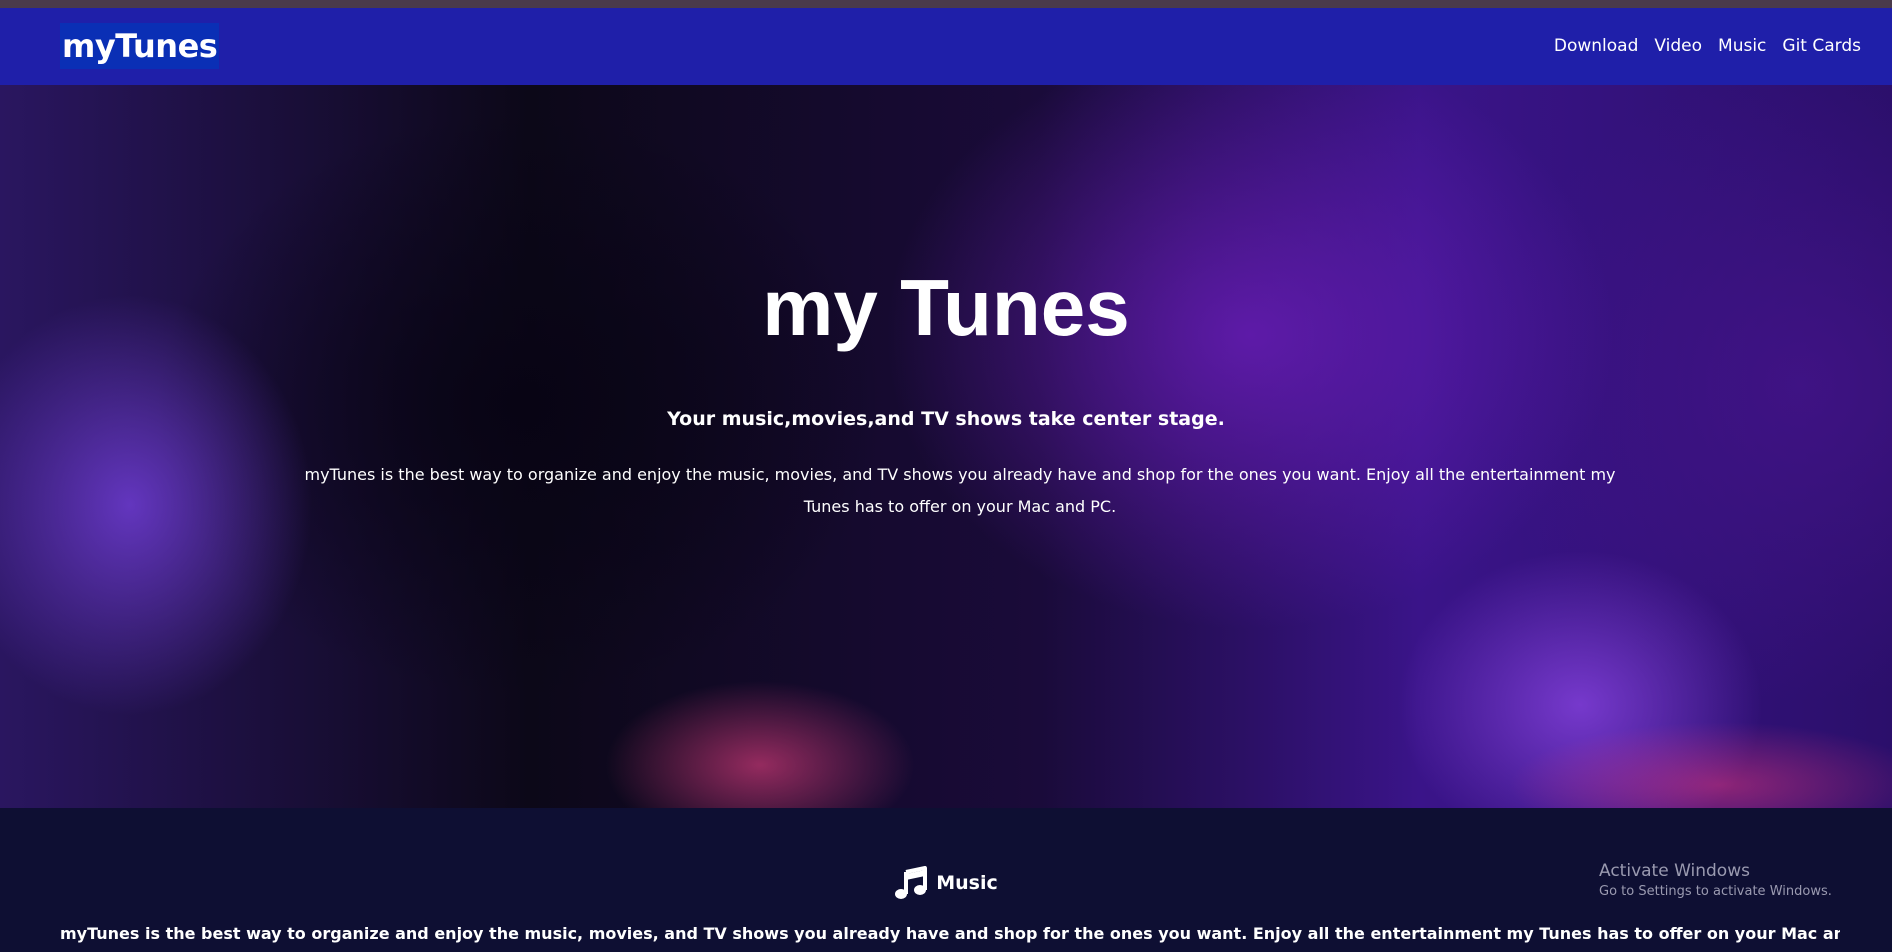 The image size is (1892, 952). I want to click on nav-link-video: Video, so click(1678, 46).